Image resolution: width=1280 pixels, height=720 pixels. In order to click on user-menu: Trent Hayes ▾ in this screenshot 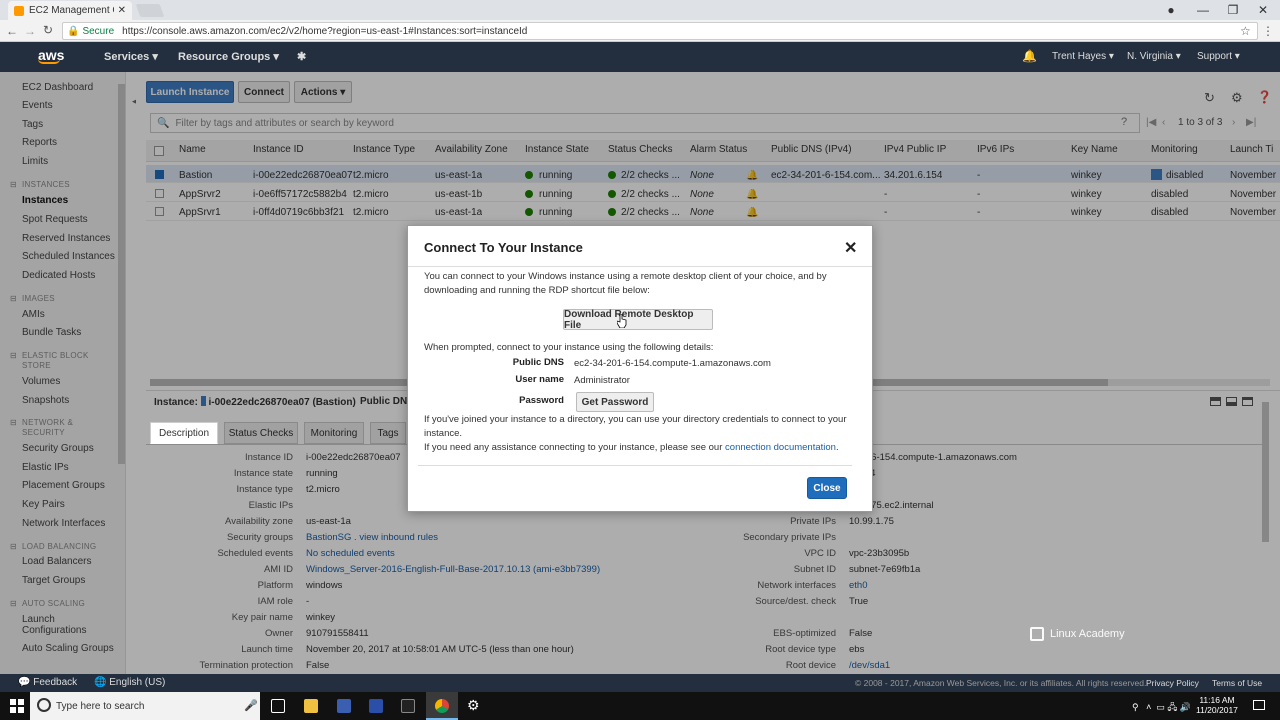, I will do `click(1083, 56)`.